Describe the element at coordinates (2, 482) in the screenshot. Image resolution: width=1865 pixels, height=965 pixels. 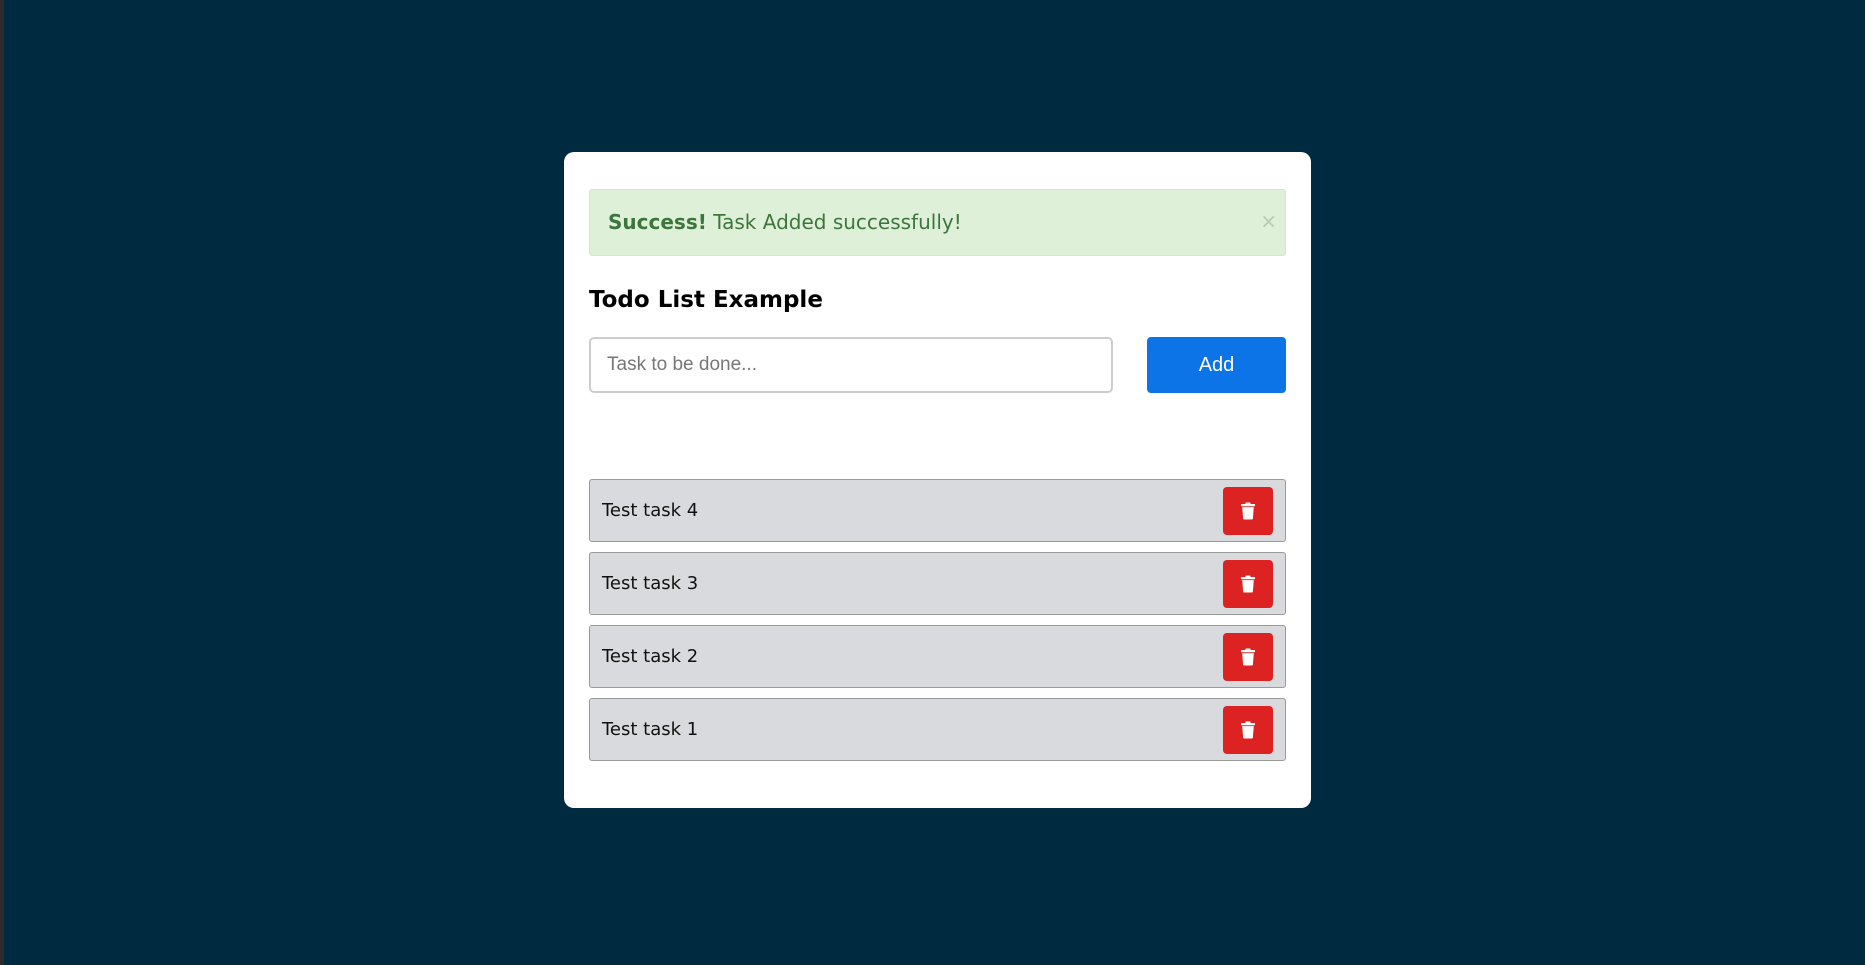
I see `window-edge` at that location.